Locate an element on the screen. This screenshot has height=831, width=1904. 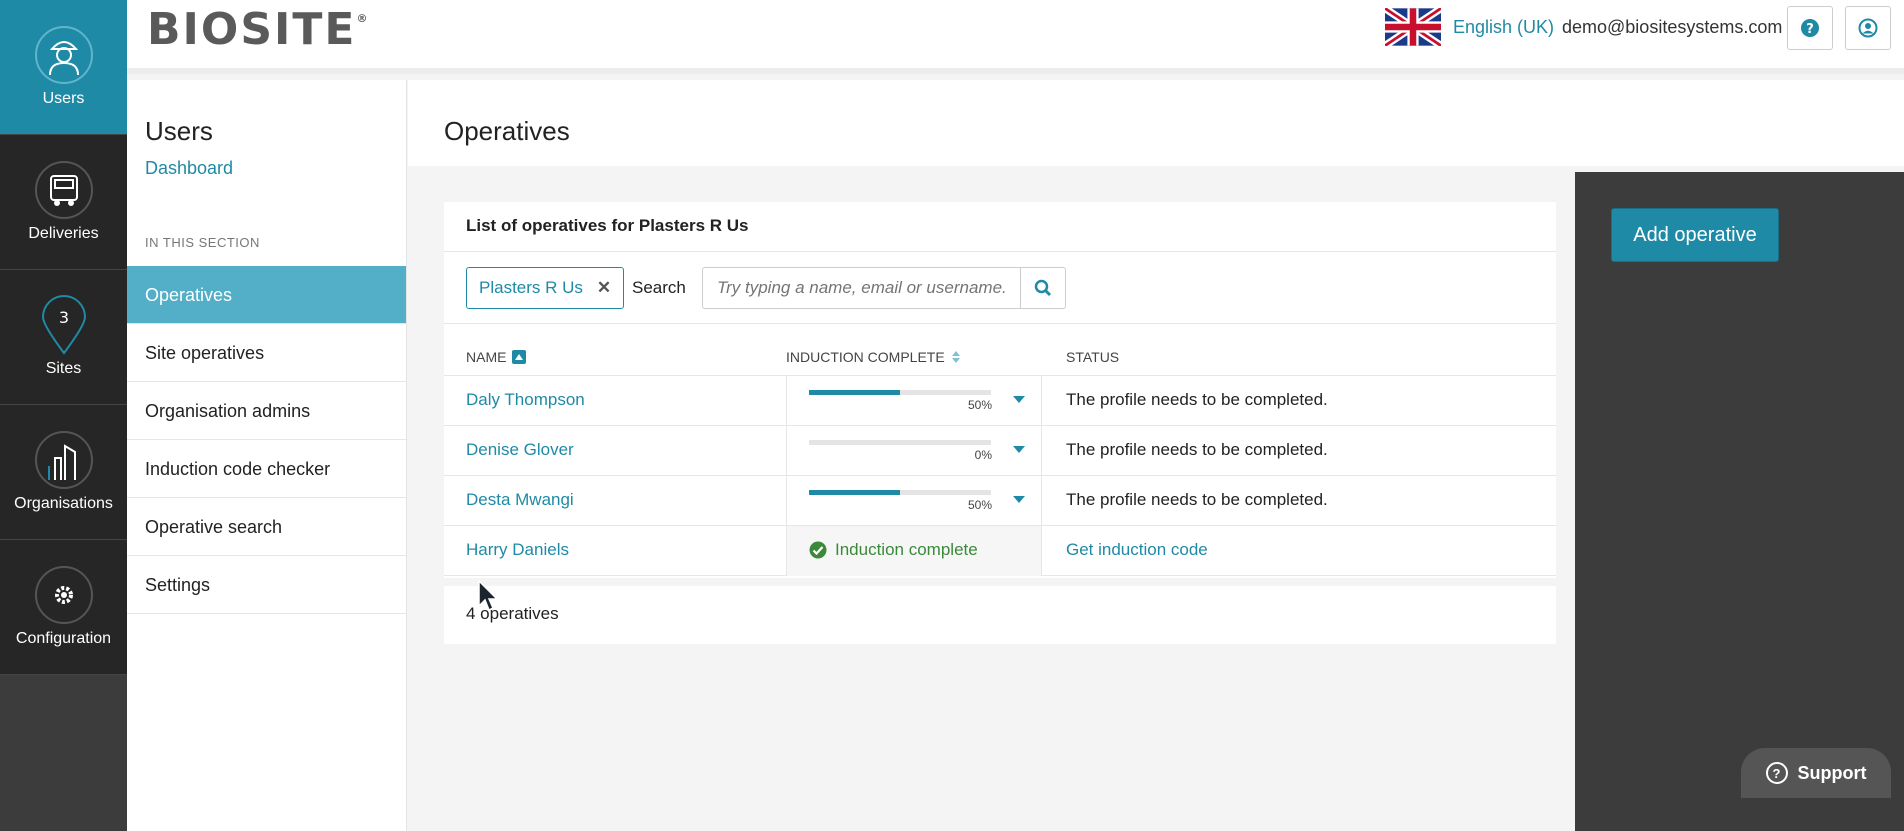
rail-label: Organisations is located at coordinates (63, 503).